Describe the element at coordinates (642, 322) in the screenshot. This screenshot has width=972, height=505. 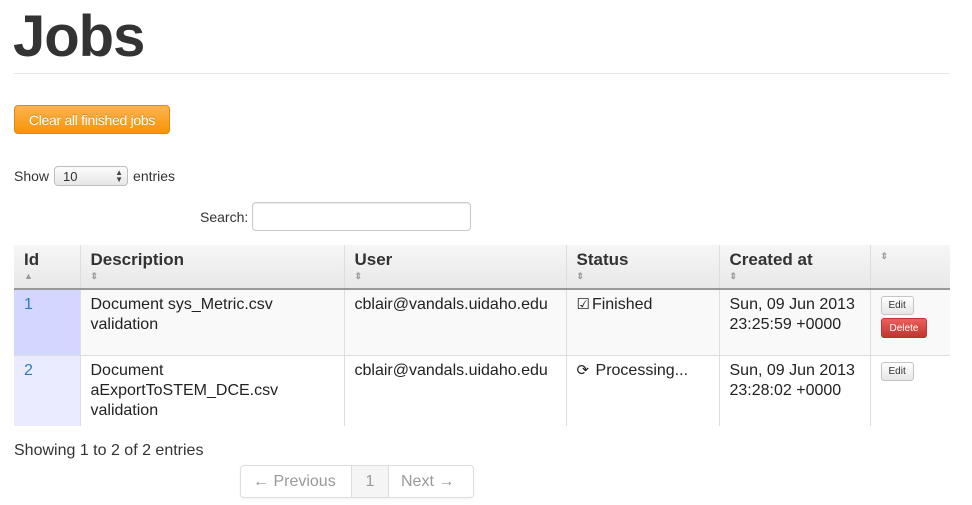
I see `job-status: ☑ Finished` at that location.